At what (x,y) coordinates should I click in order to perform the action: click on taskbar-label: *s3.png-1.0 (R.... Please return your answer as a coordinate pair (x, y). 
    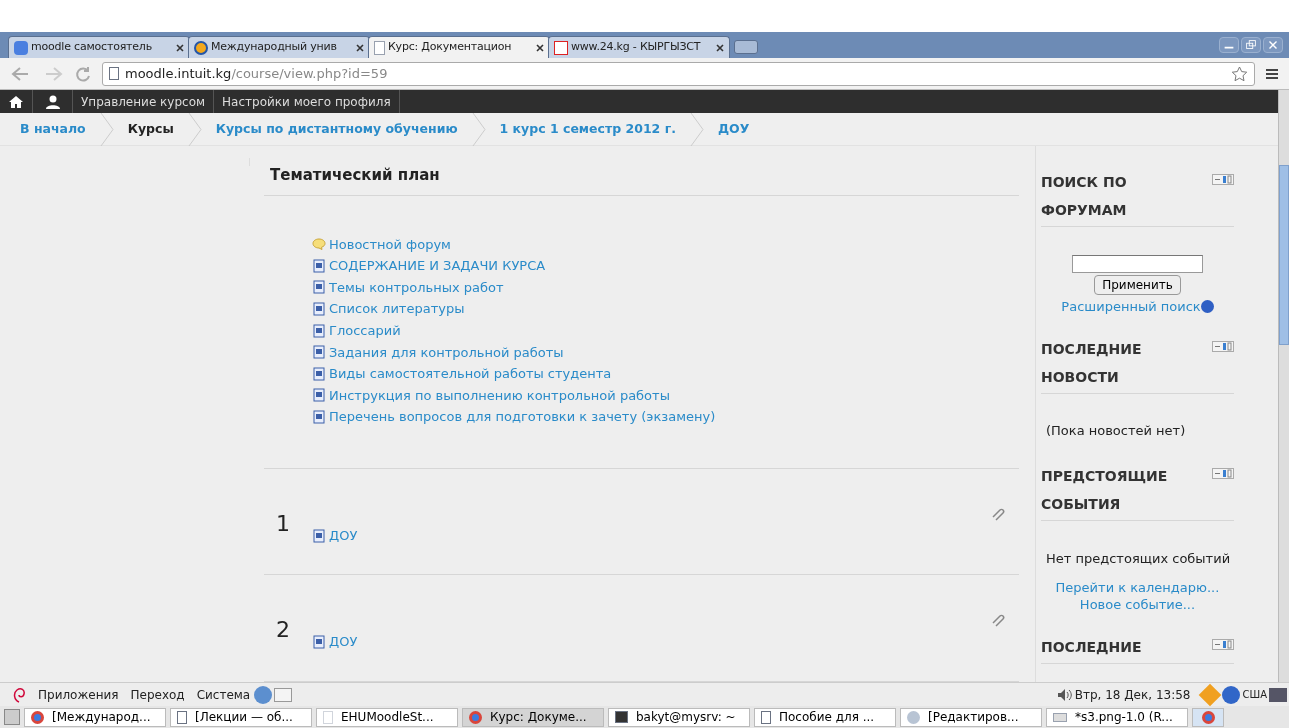
    Looking at the image, I should click on (1124, 717).